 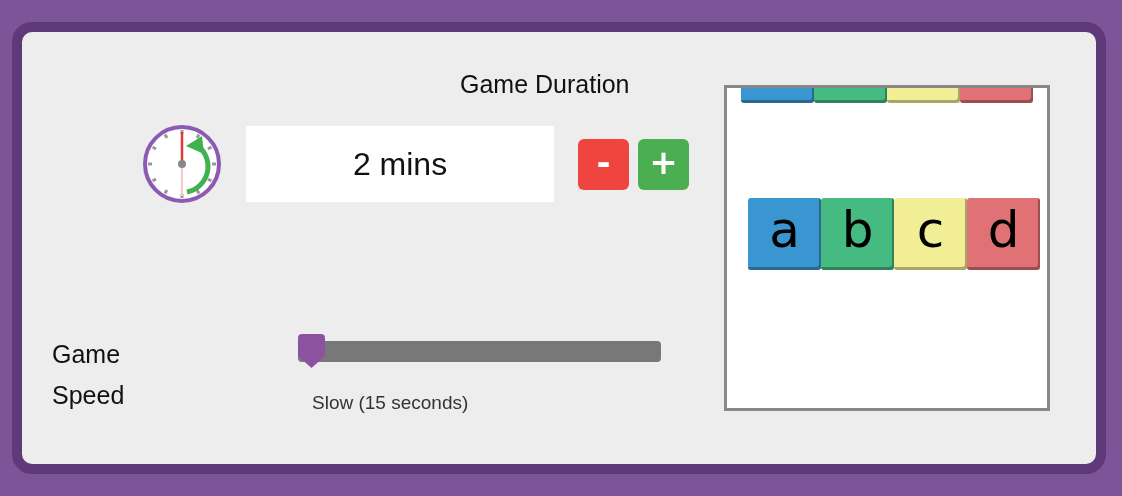 I want to click on increase-button: +, so click(x=663, y=164).